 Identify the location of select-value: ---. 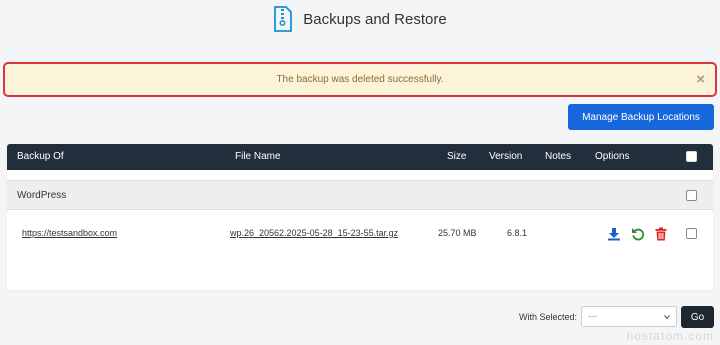
(592, 316).